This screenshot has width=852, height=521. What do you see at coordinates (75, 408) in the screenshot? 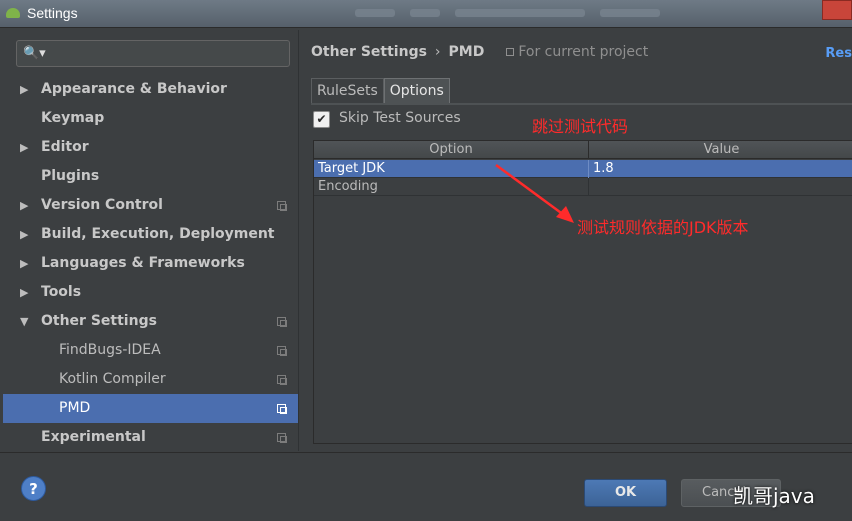
I see `sidebar-item-label: PMD` at bounding box center [75, 408].